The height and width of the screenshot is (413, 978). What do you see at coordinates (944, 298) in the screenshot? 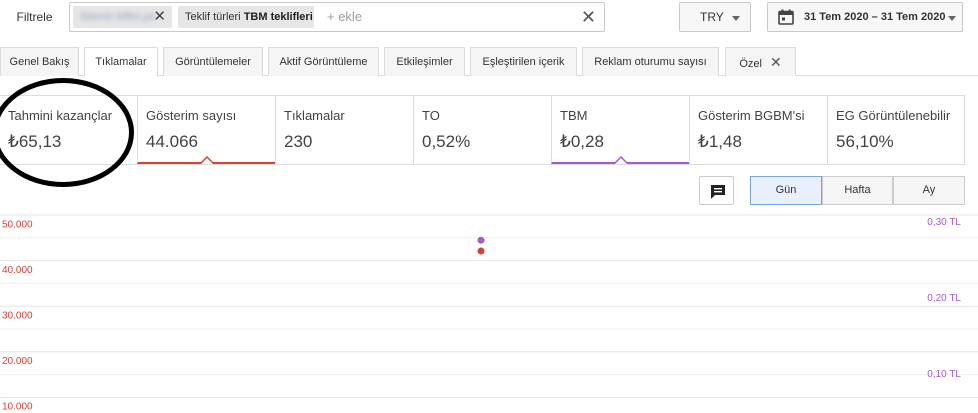
I see `right-axis-tick-label: 0,20 TL` at bounding box center [944, 298].